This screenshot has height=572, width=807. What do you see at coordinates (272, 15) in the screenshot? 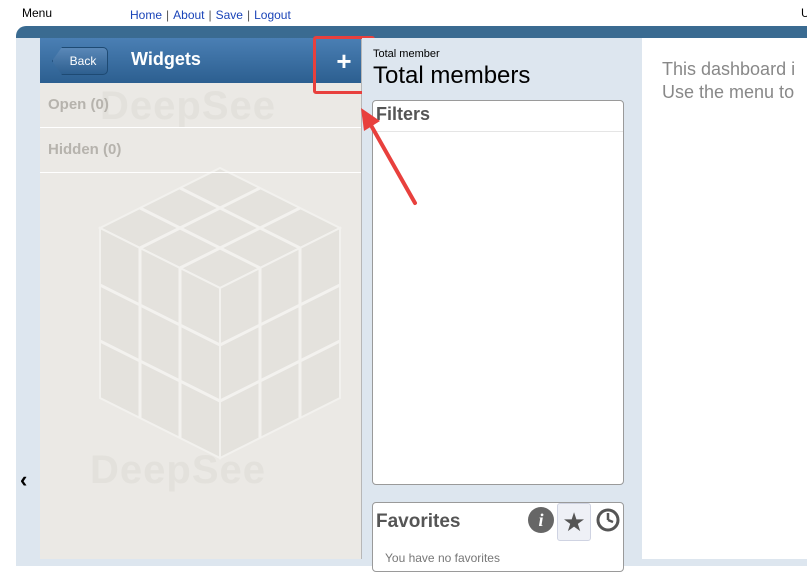
I see `logout-link: Logout` at bounding box center [272, 15].